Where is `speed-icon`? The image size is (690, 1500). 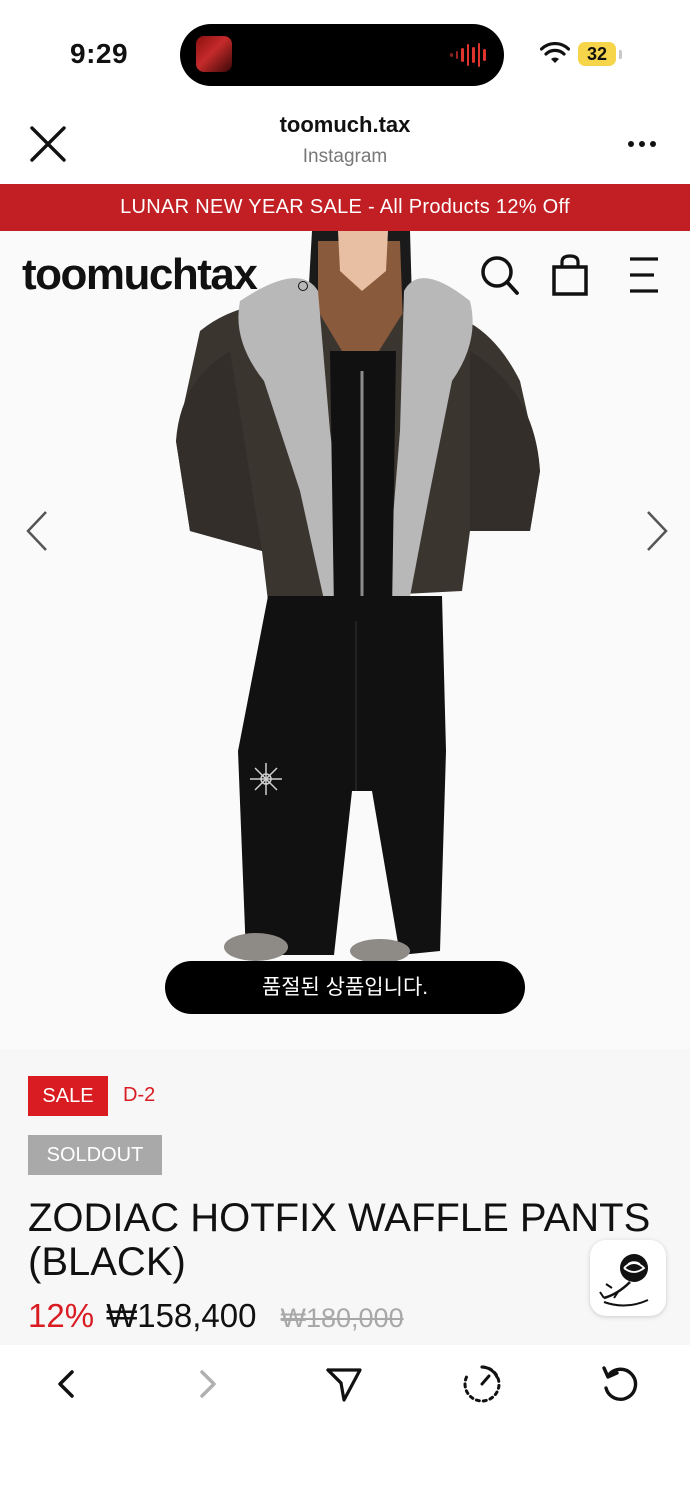 speed-icon is located at coordinates (482, 1384).